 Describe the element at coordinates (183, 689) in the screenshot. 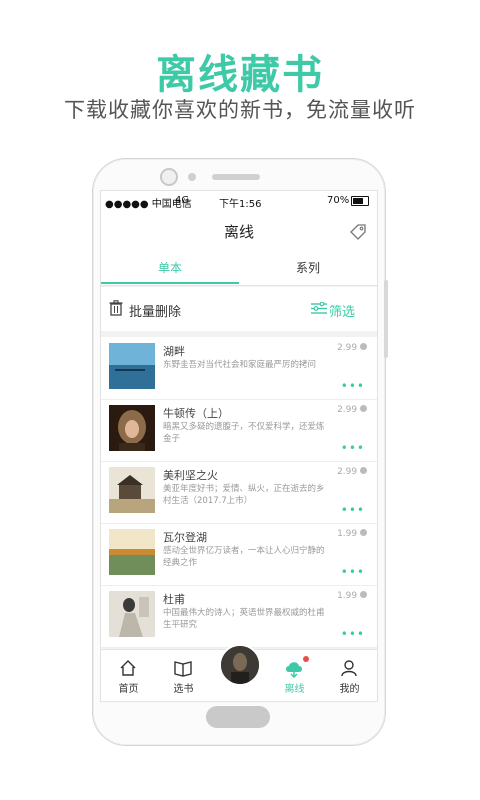

I see `nav-label: 选书` at that location.